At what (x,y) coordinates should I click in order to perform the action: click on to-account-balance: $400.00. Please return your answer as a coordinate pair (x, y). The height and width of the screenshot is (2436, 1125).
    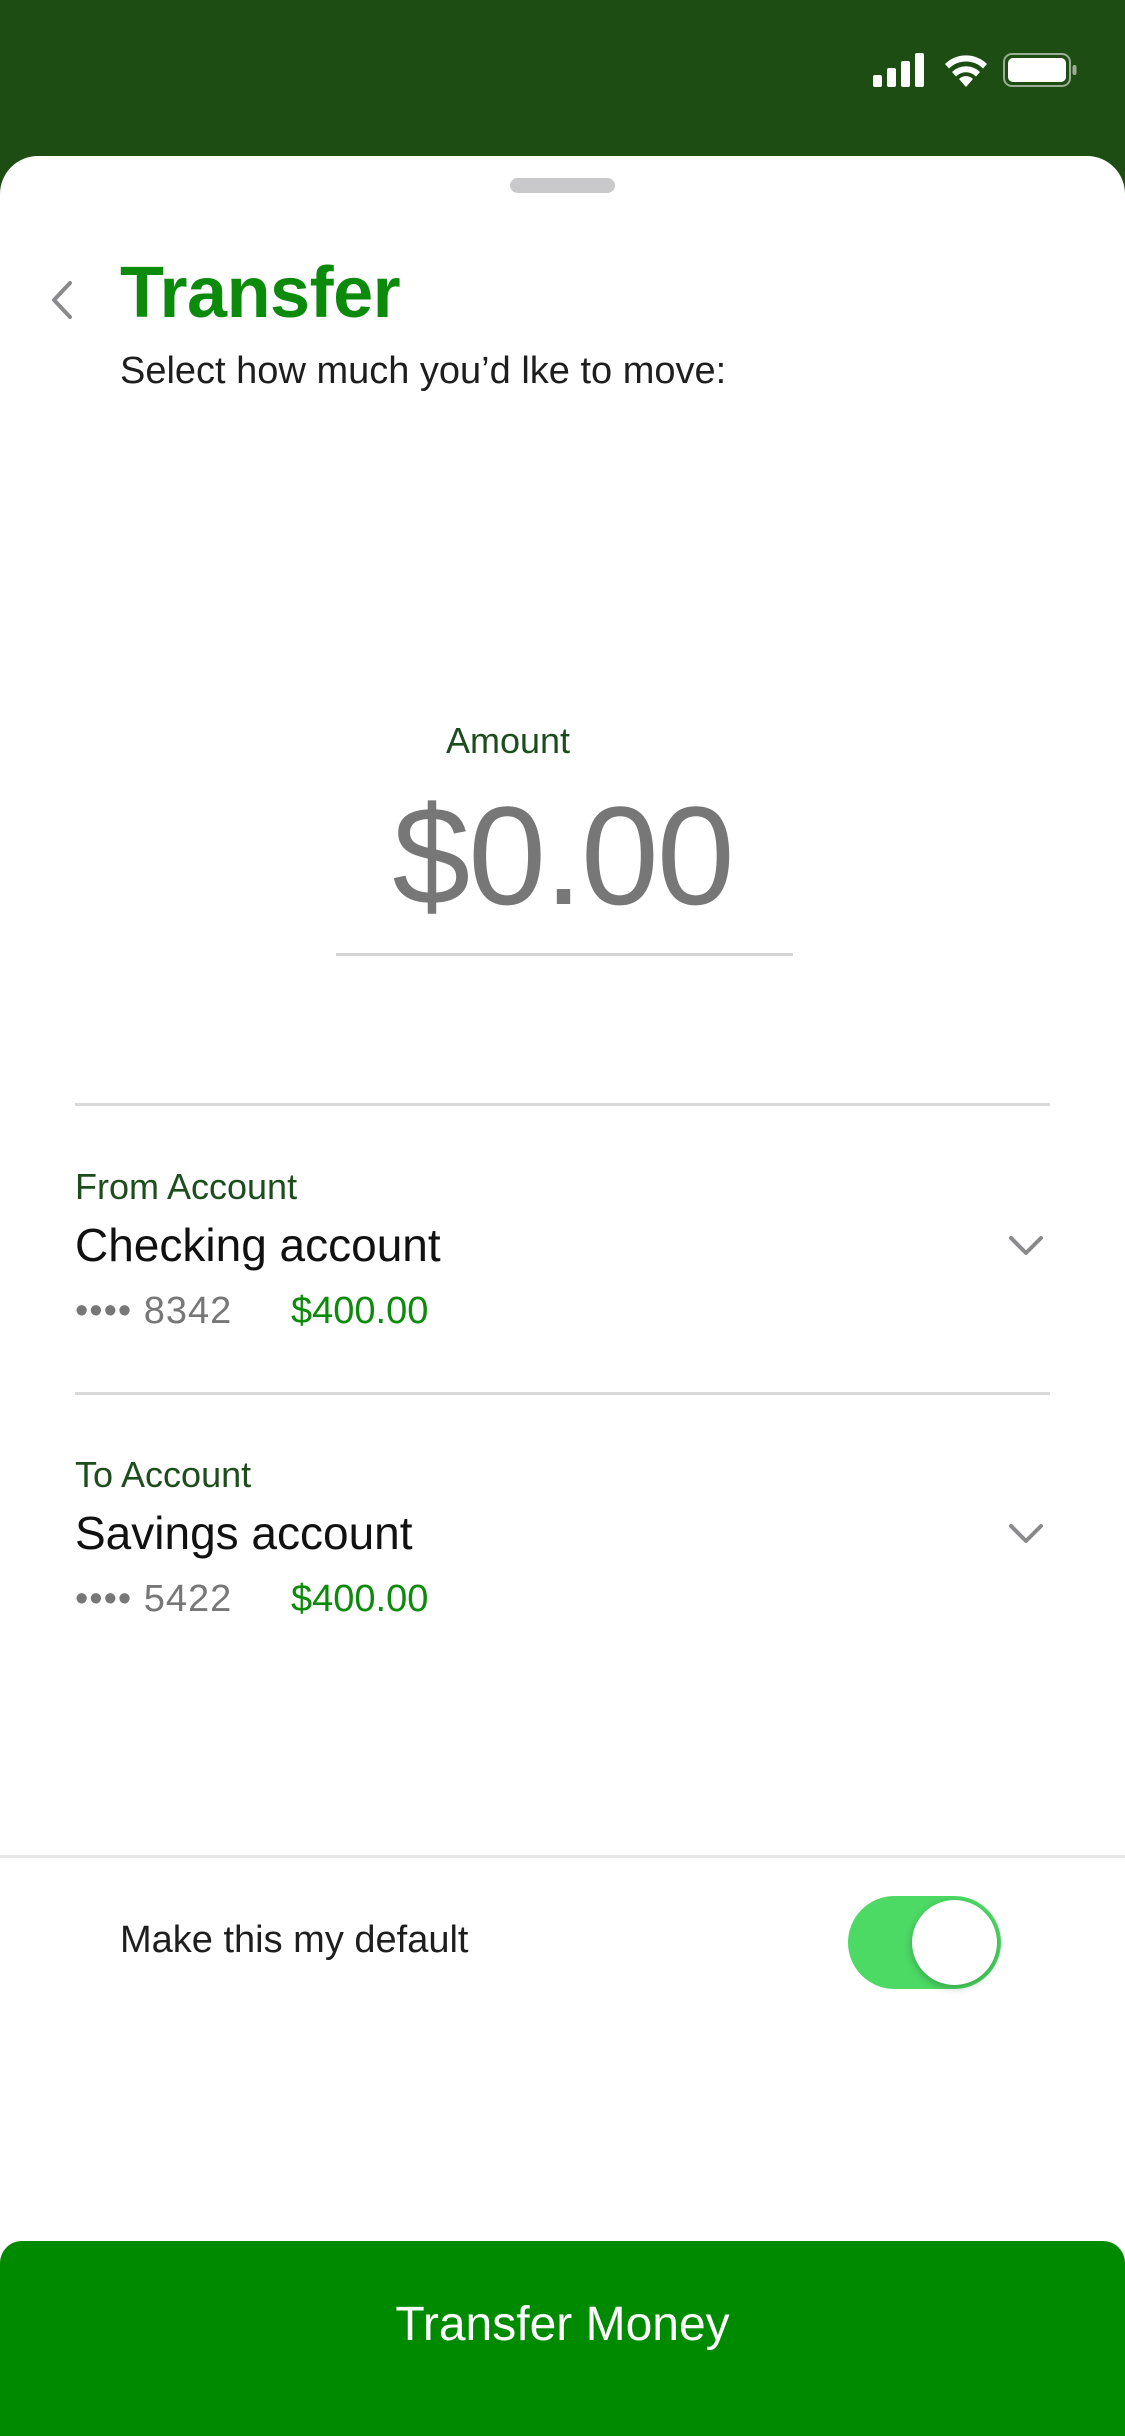
    Looking at the image, I should click on (360, 1599).